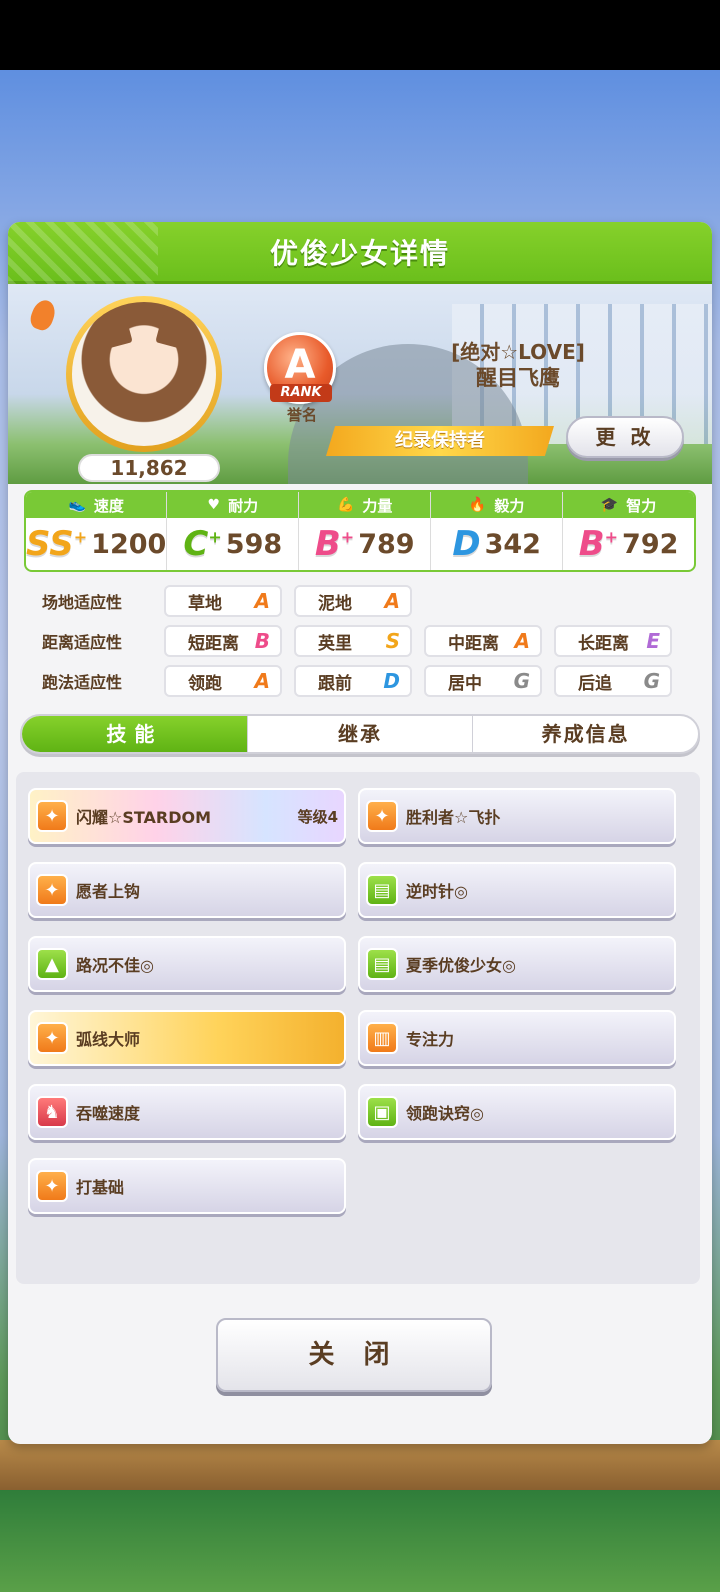 This screenshot has width=720, height=1592. Describe the element at coordinates (82, 682) in the screenshot. I see `aptitude-label: 跑法适应性` at that location.